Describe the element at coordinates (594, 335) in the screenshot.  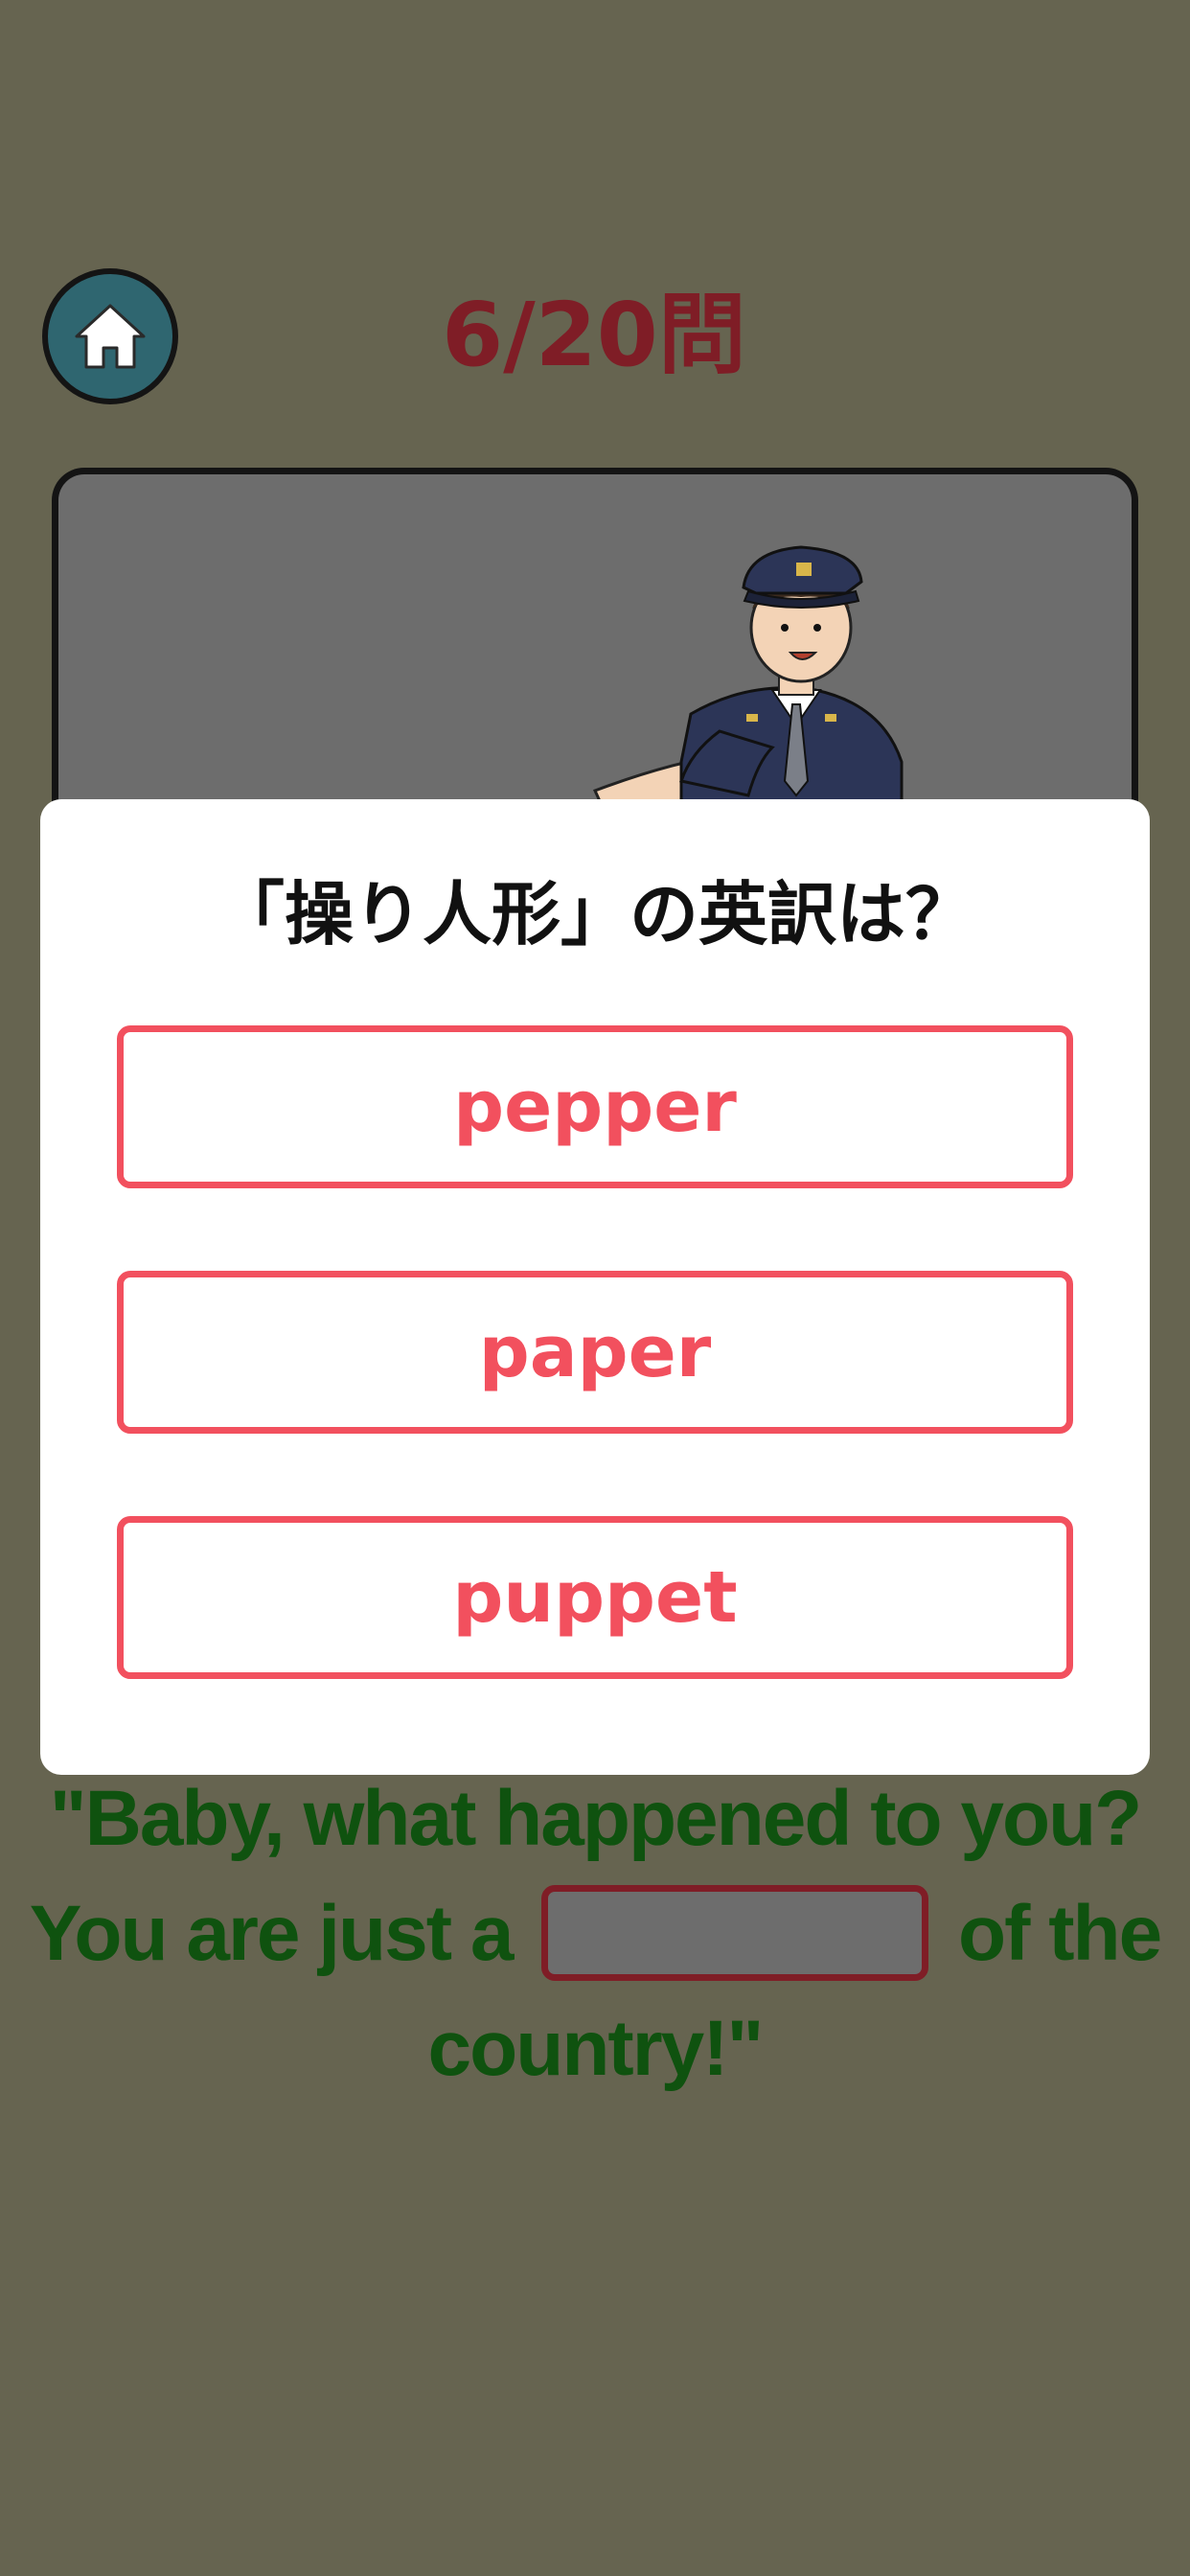
I see `question-progress: 6/20問` at that location.